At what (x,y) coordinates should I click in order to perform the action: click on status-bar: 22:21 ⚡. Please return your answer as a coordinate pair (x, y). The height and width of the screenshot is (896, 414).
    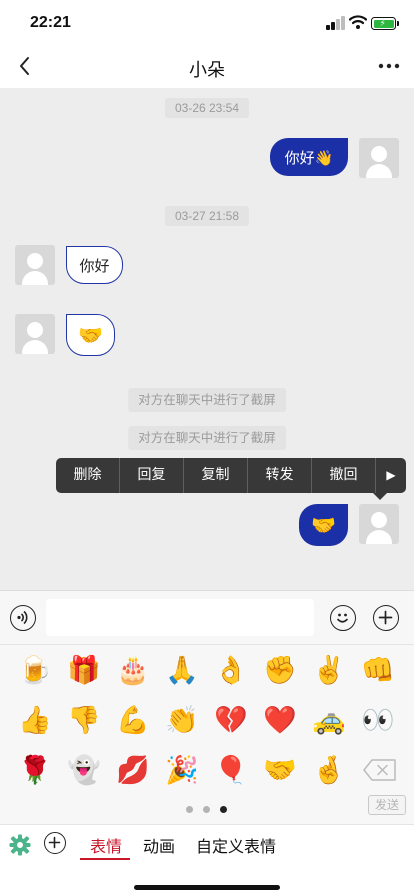
    Looking at the image, I should click on (207, 23).